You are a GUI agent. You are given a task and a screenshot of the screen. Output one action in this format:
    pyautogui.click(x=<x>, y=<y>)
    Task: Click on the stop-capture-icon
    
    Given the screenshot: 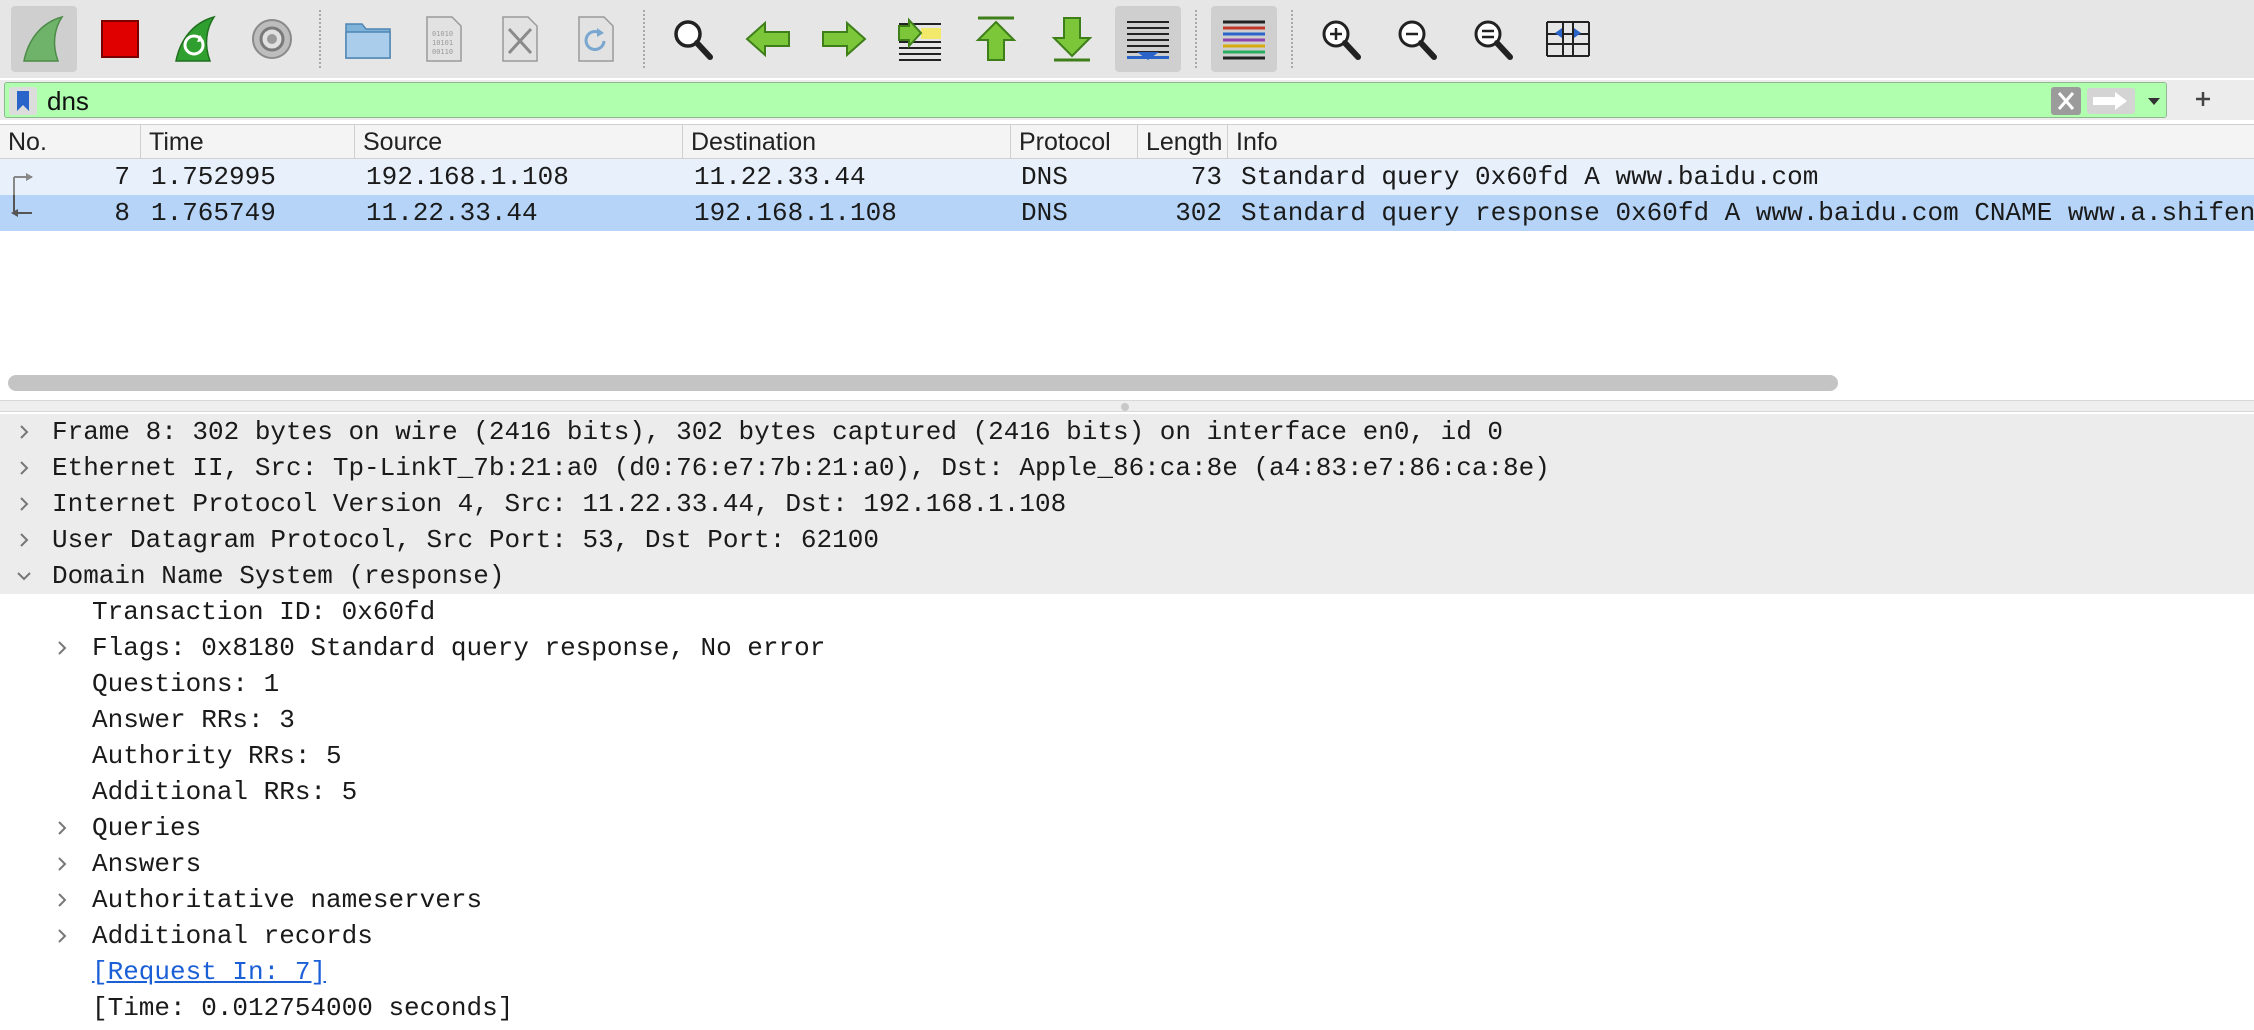 What is the action you would take?
    pyautogui.click(x=120, y=39)
    